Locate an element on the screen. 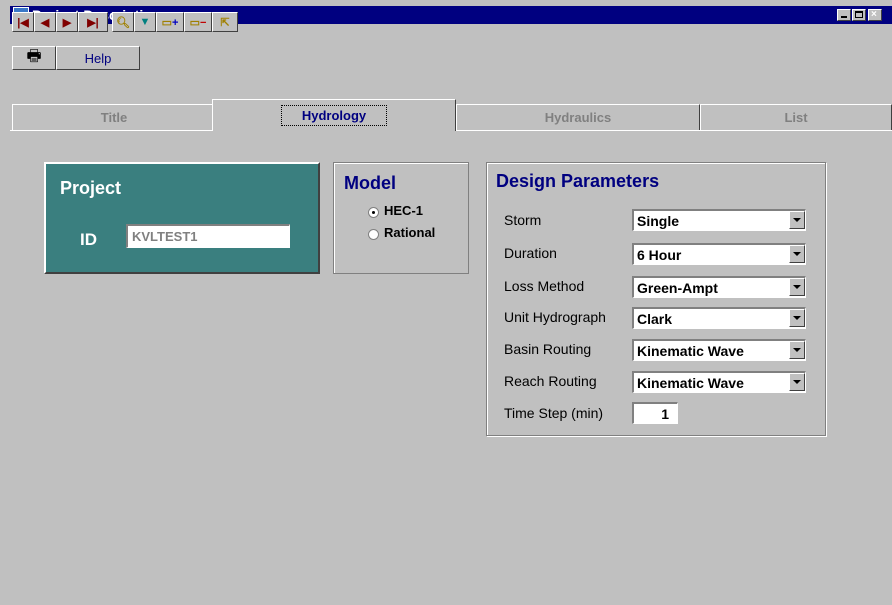  unit-hydrograph-select: Clark is located at coordinates (719, 318).